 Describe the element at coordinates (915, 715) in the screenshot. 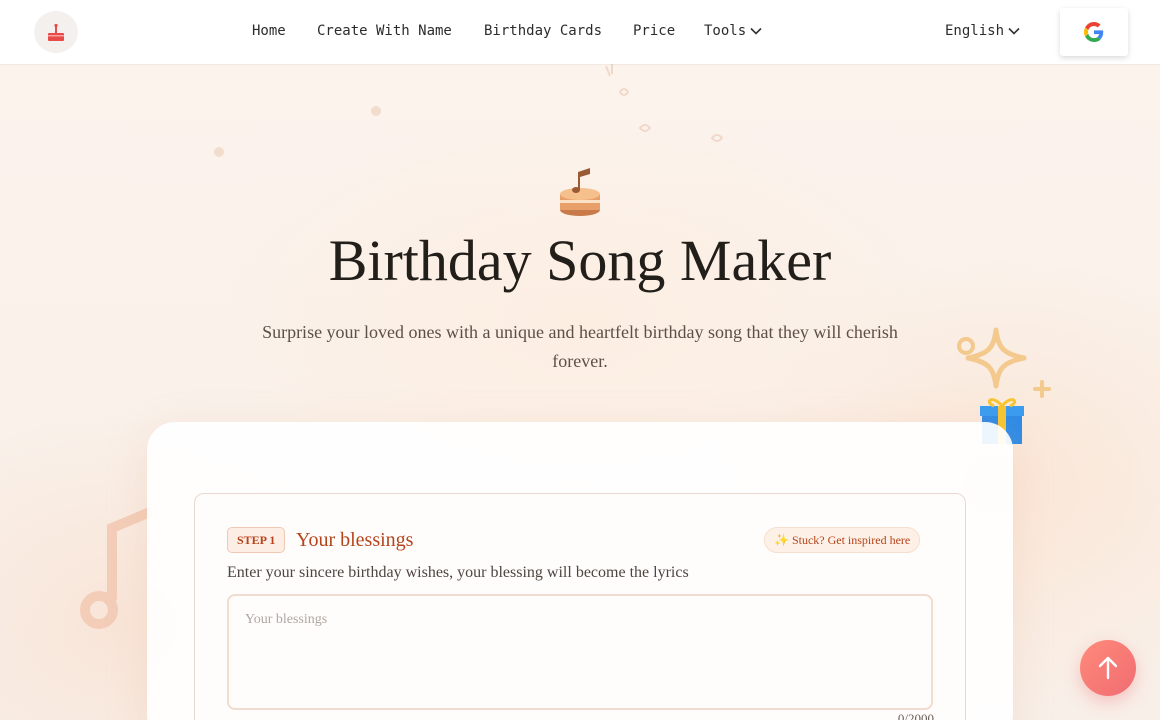

I see `character-counter: 0/2000` at that location.